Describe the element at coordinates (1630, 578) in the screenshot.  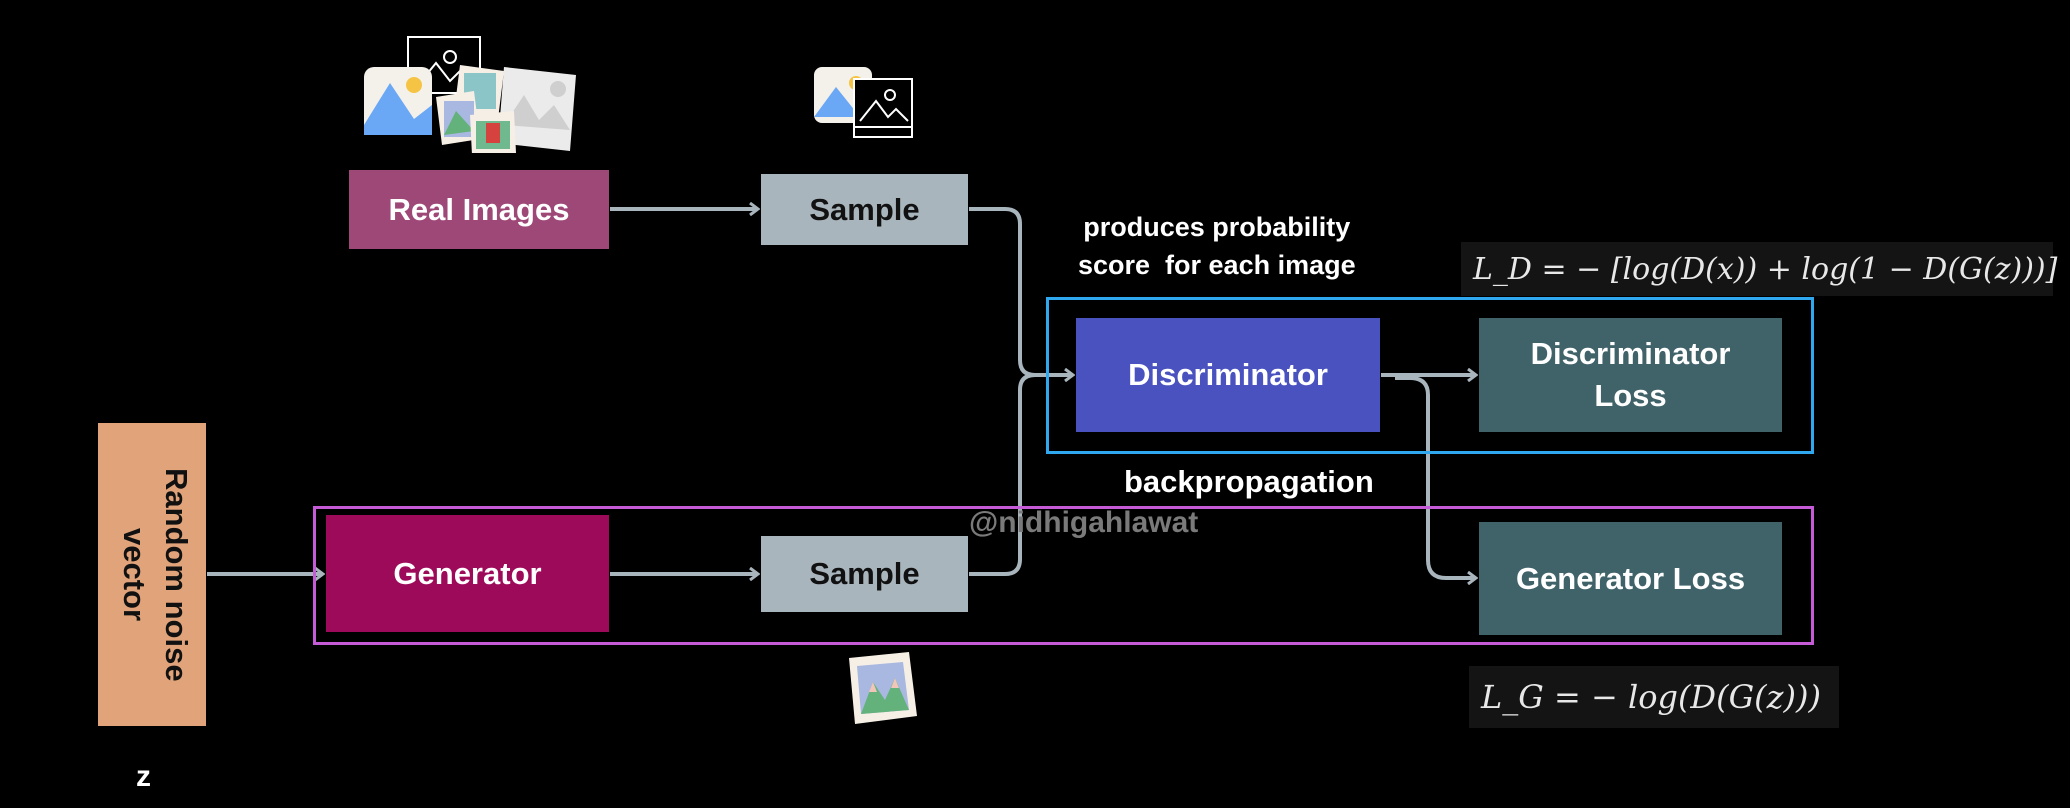
I see `generator-loss-node: Generator Loss` at that location.